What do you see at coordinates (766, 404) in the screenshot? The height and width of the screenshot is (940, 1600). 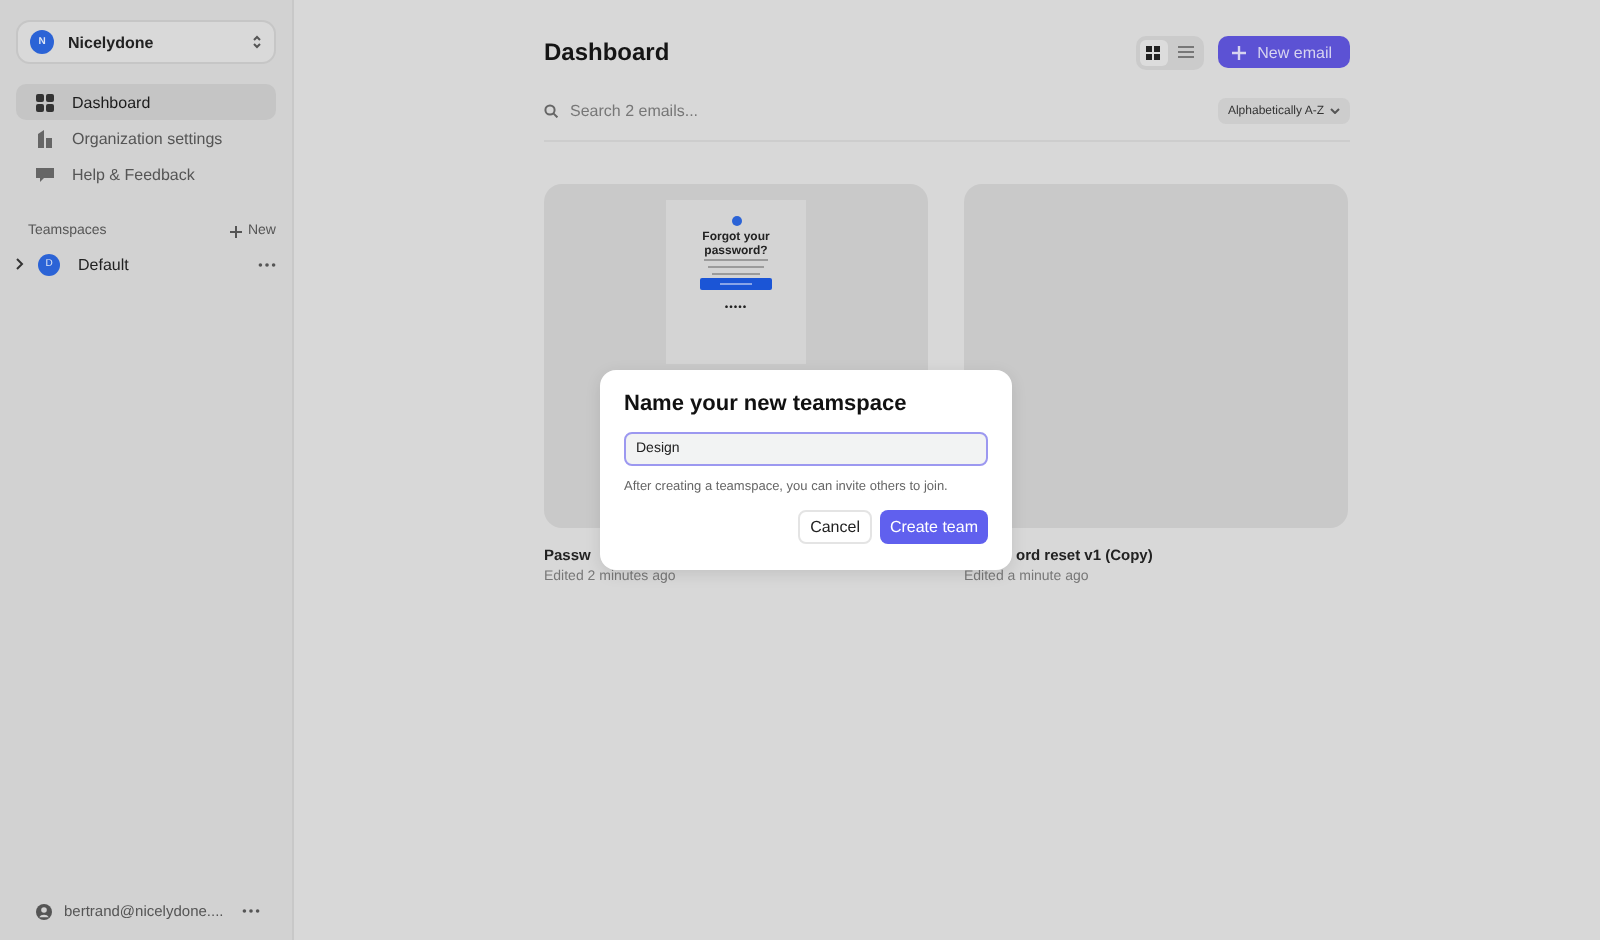 I see `dialog-title: Name your new teamspace` at bounding box center [766, 404].